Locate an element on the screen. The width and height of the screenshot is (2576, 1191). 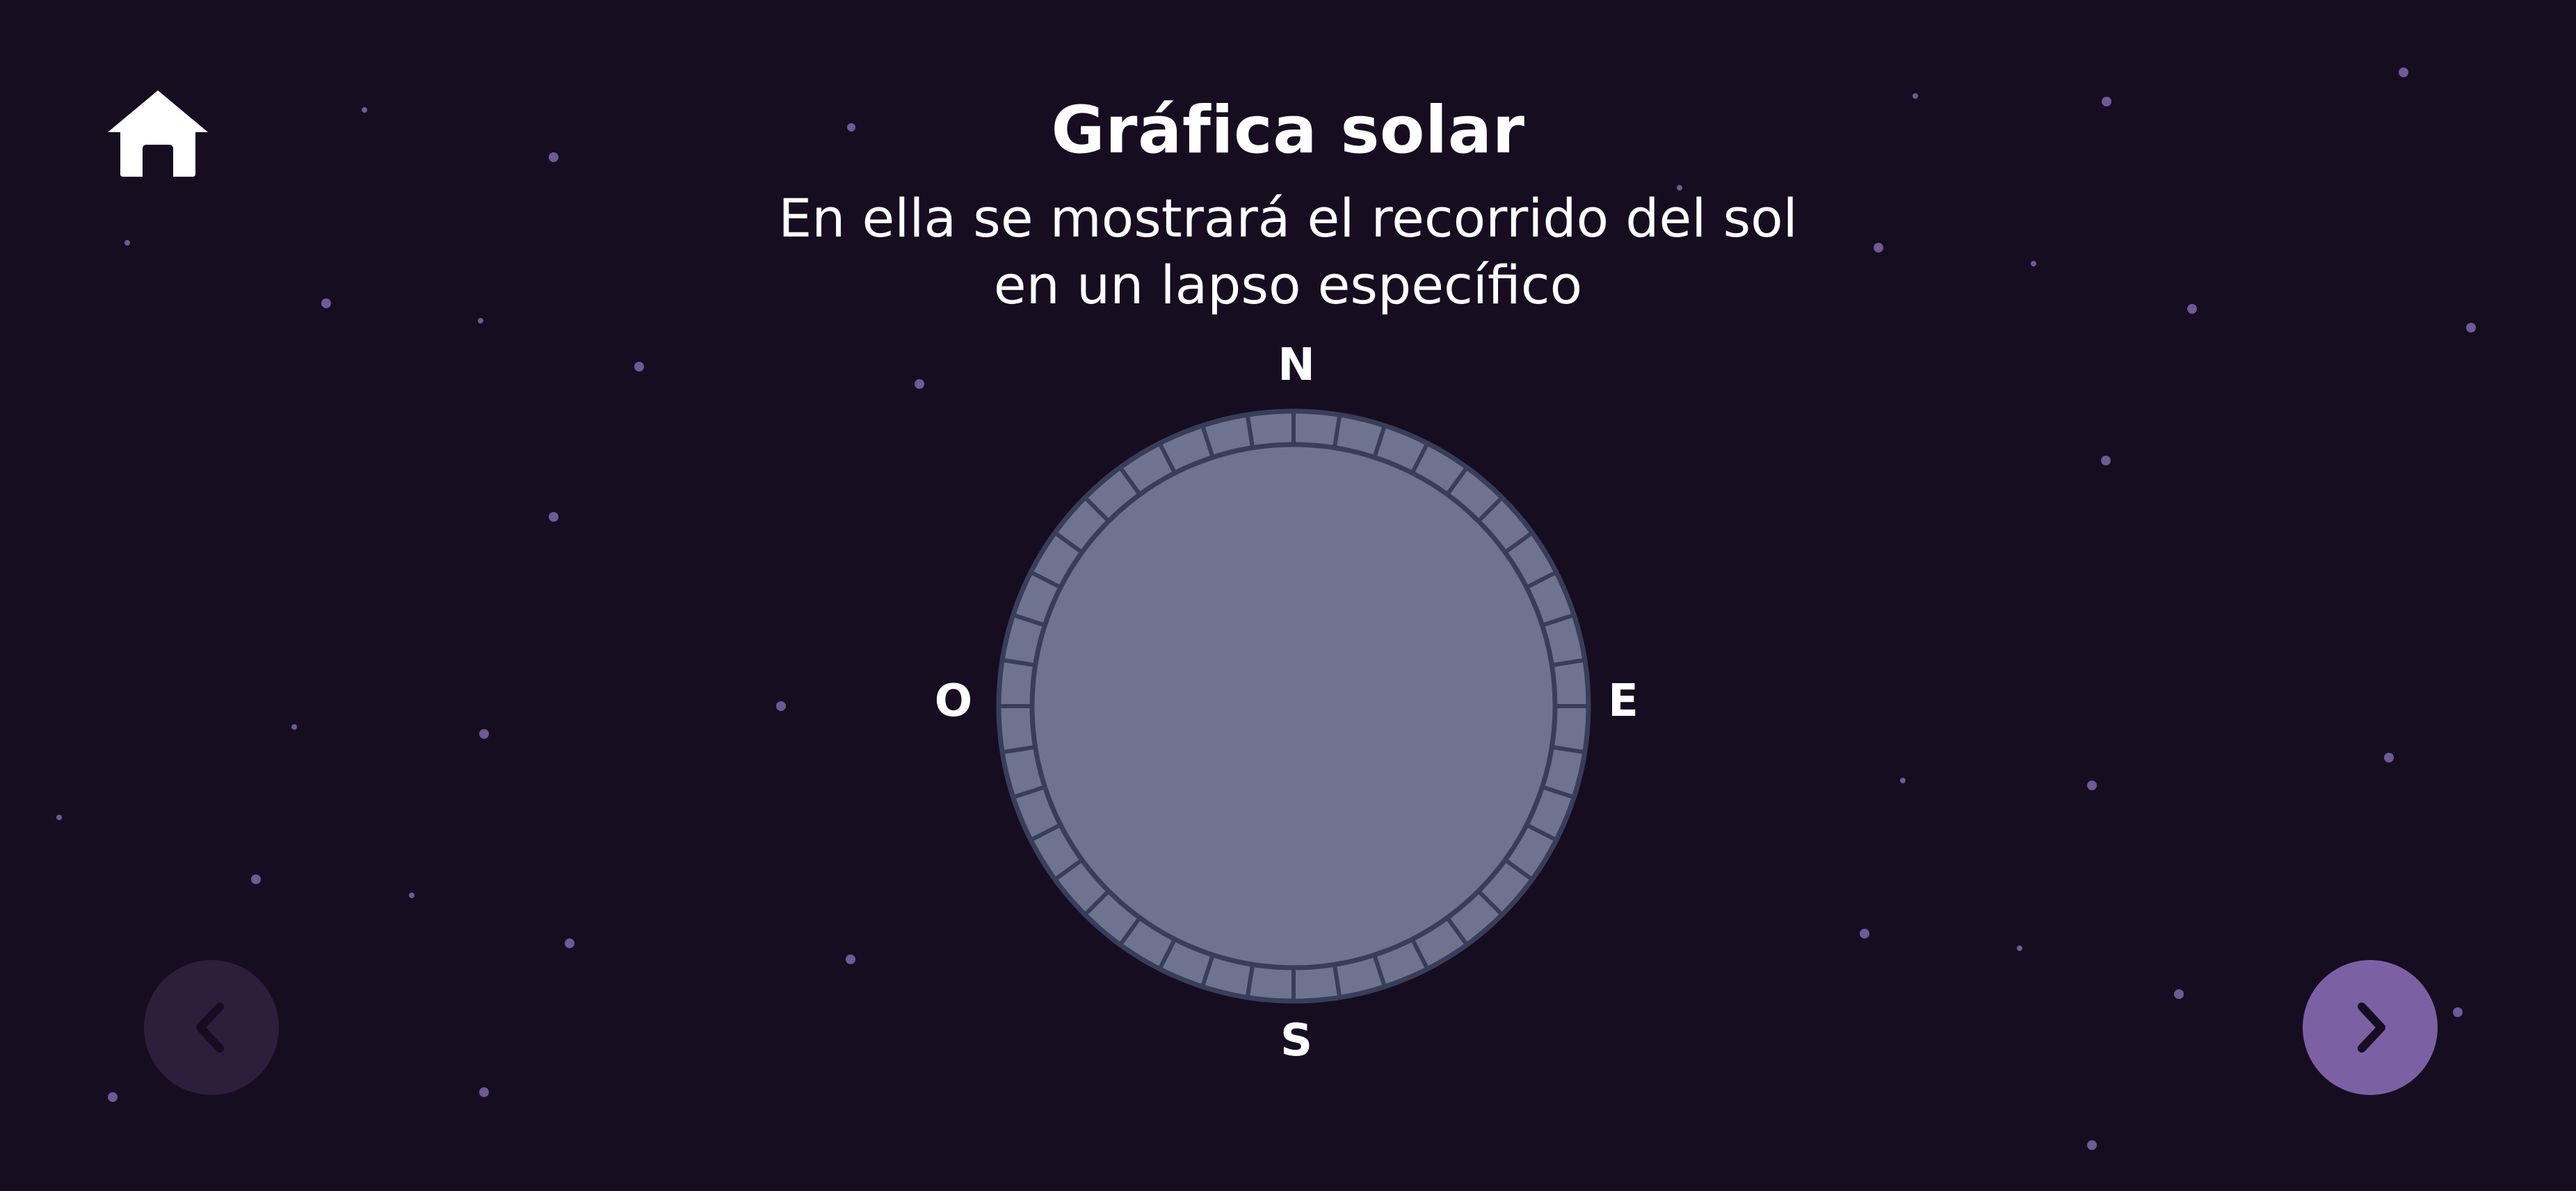
subtitle-line-2: en un lapso específico is located at coordinates (1288, 285).